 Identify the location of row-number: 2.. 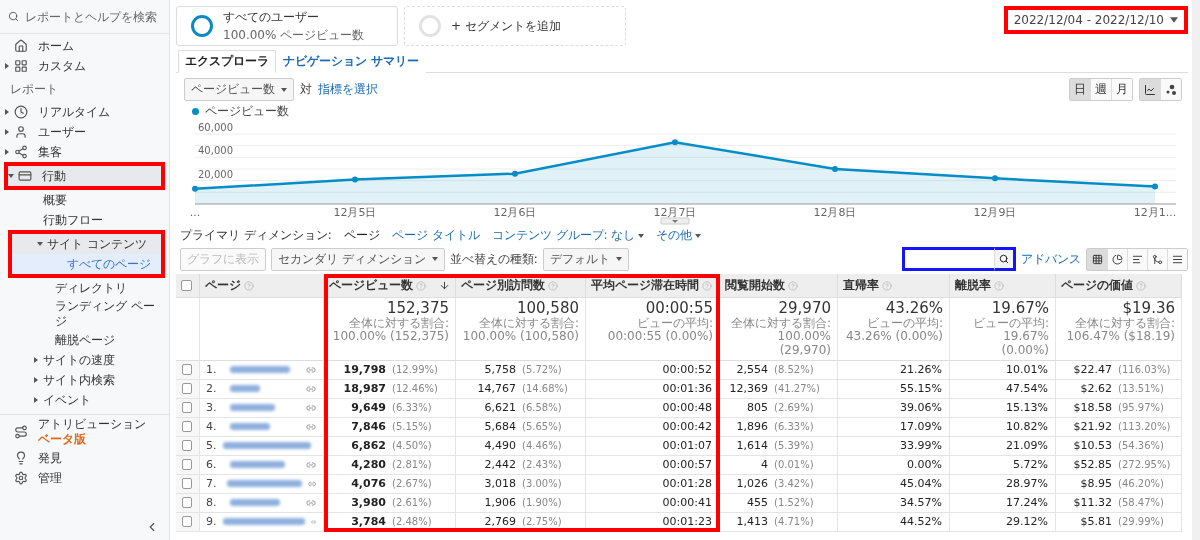
(212, 389).